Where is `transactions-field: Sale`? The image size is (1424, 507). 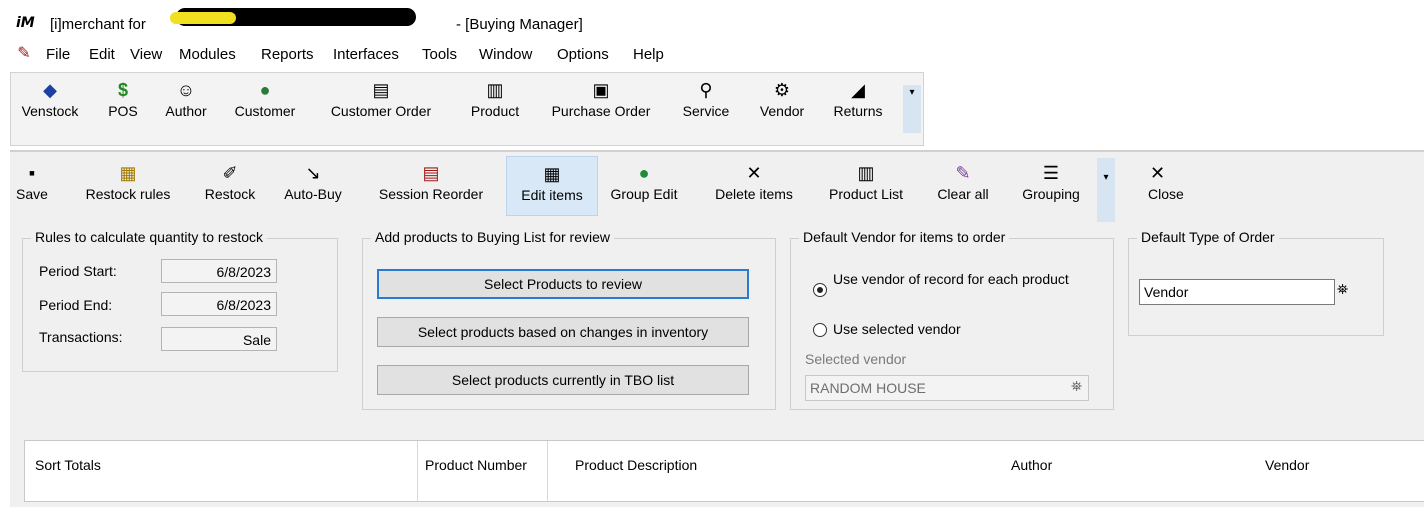 transactions-field: Sale is located at coordinates (219, 339).